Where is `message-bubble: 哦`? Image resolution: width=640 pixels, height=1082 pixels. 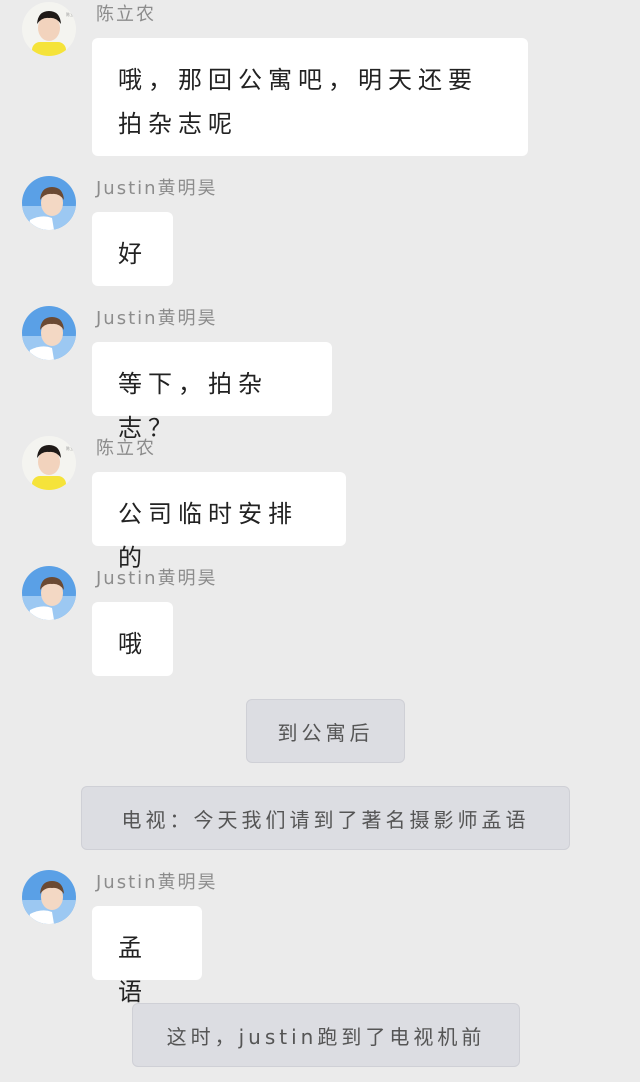
message-bubble: 哦 is located at coordinates (132, 639).